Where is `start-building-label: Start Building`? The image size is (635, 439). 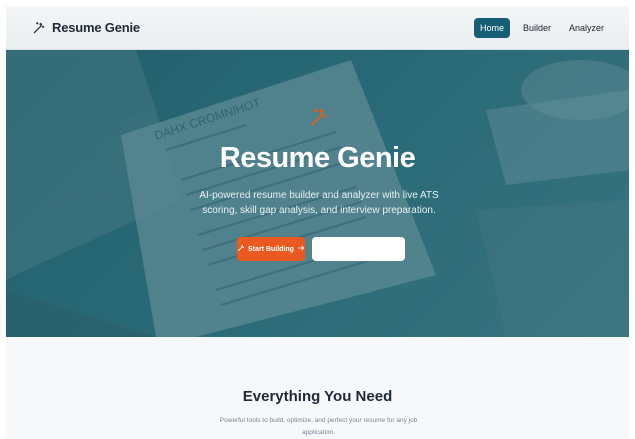
start-building-label: Start Building is located at coordinates (271, 249).